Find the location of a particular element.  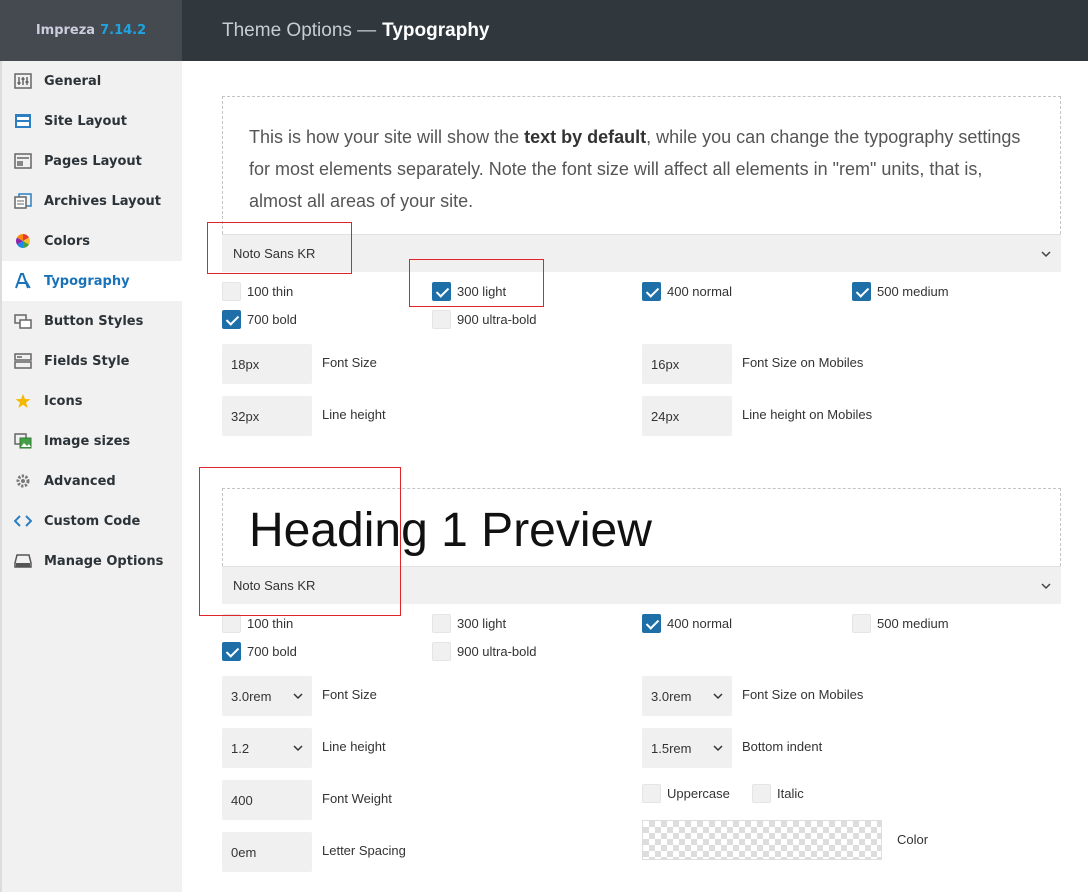

sidebar-item-label: Colors is located at coordinates (67, 241).